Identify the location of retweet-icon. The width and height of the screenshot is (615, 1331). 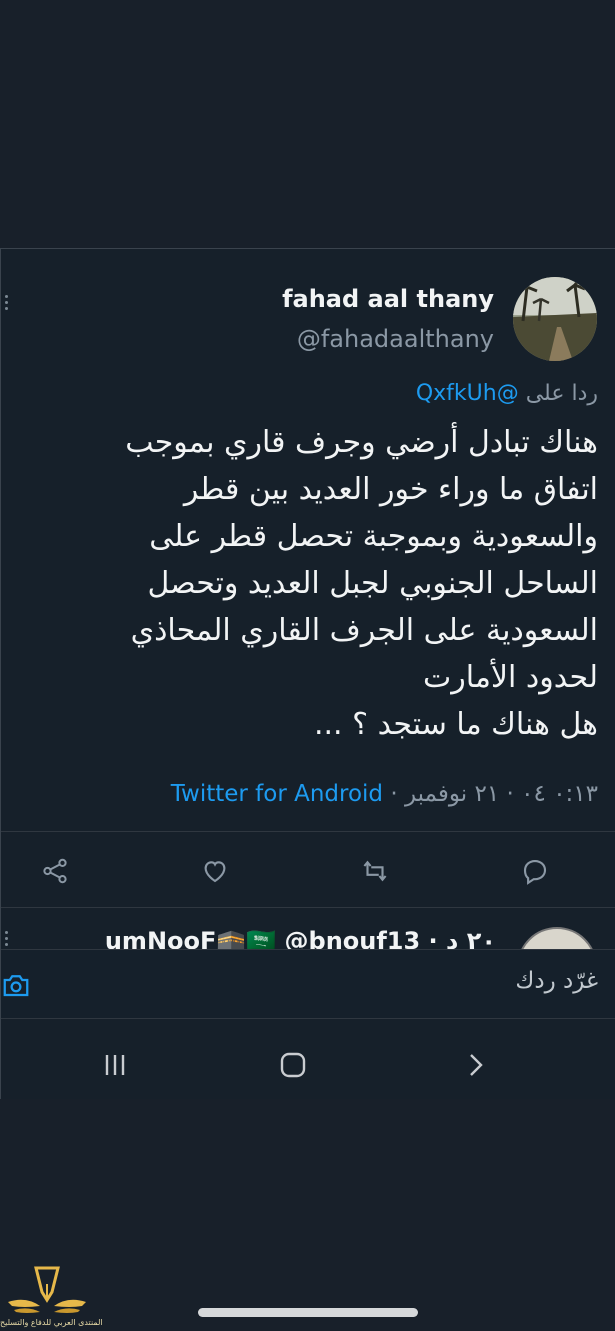
(375, 871).